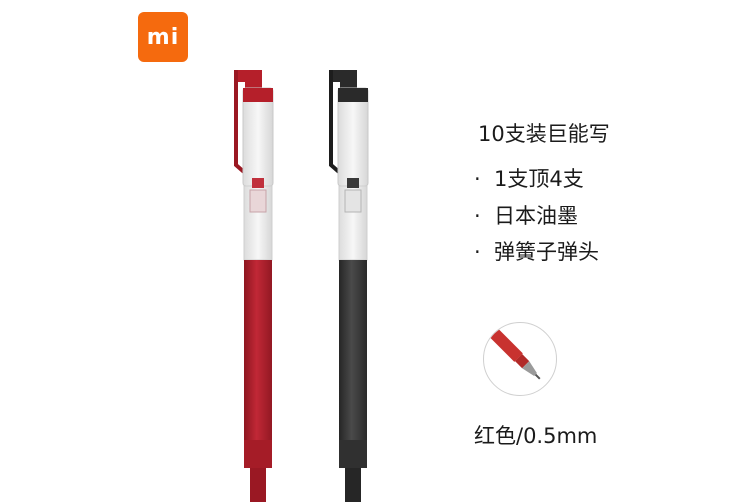  Describe the element at coordinates (353, 364) in the screenshot. I see `black-pen-barrel` at that location.